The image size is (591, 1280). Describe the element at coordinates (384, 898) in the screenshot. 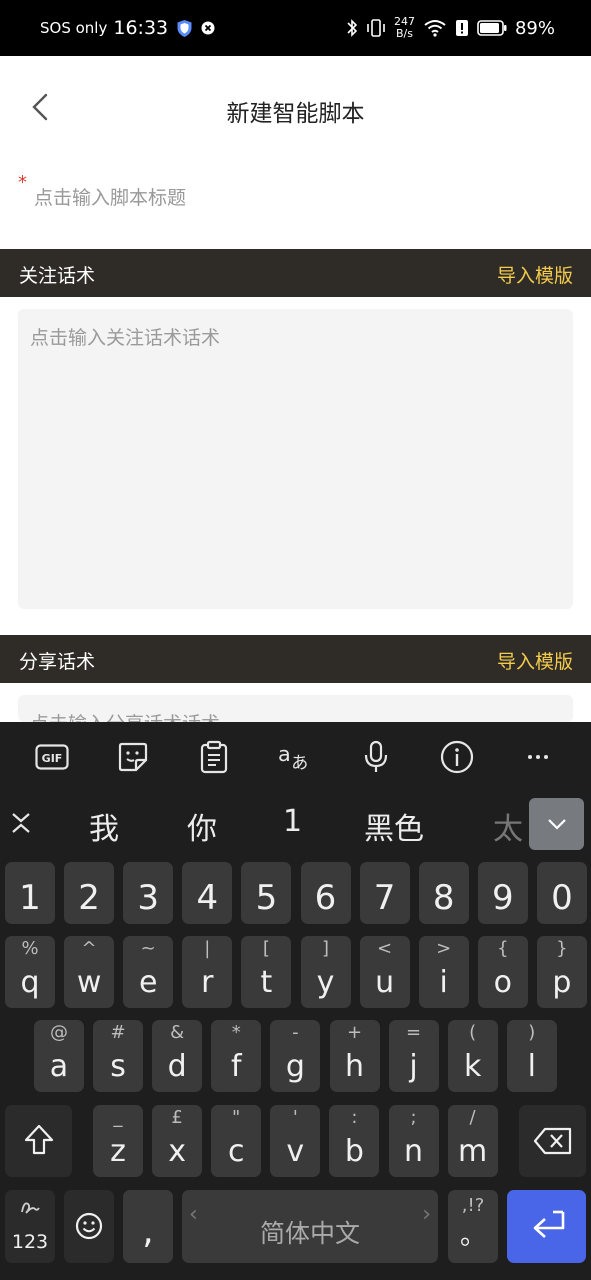

I see `key-label: 7` at that location.